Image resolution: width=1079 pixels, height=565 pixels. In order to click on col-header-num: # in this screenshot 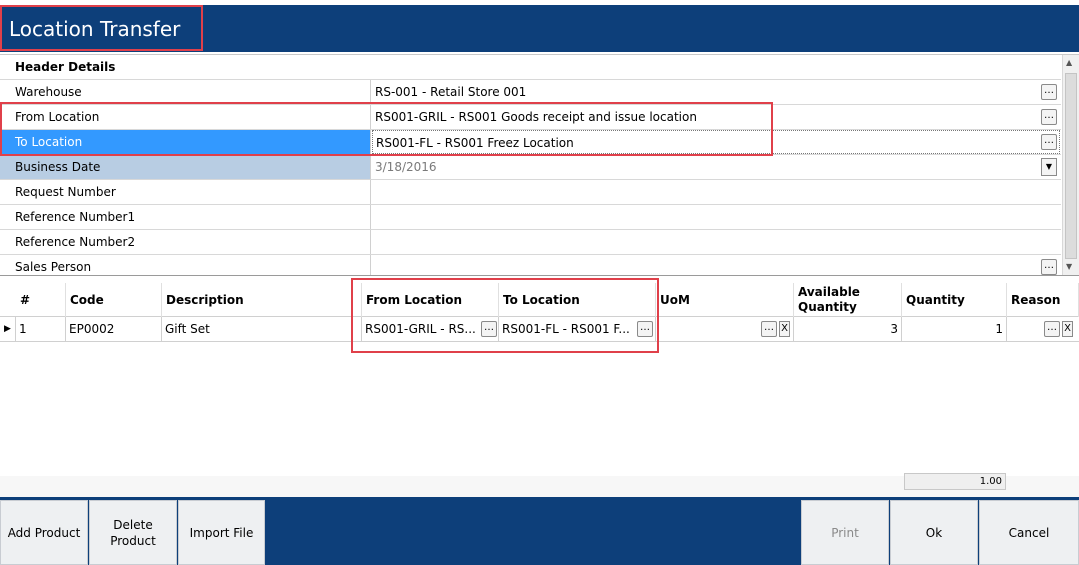, I will do `click(41, 300)`.